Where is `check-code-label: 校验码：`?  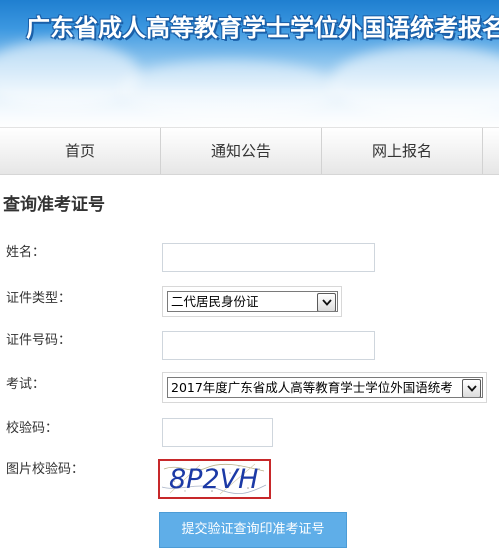 check-code-label: 校验码： is located at coordinates (32, 428).